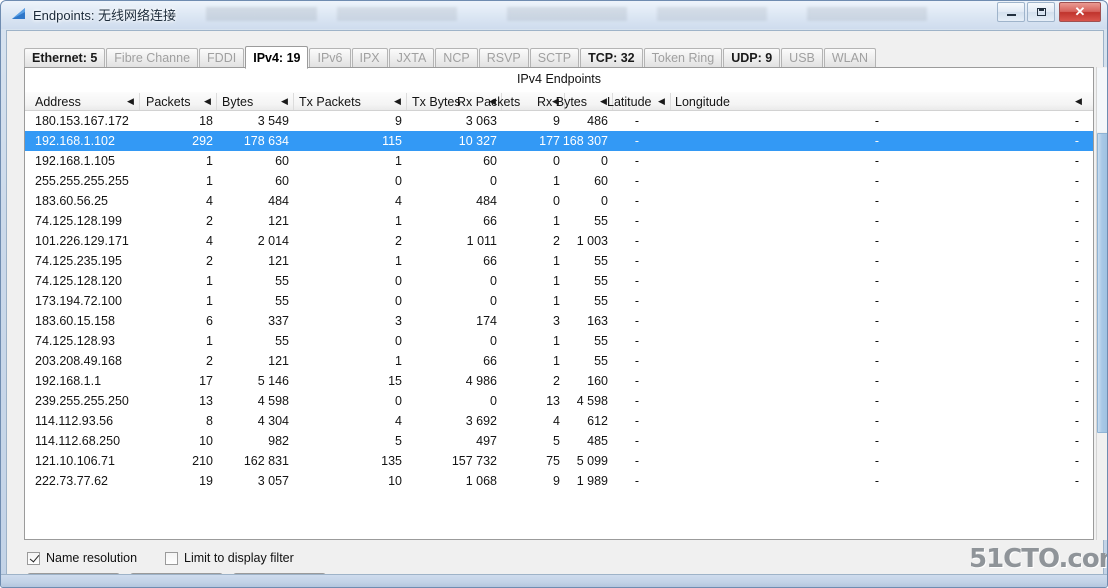 This screenshot has height=588, width=1108. I want to click on column-header-bytes: Bytes, so click(237, 101).